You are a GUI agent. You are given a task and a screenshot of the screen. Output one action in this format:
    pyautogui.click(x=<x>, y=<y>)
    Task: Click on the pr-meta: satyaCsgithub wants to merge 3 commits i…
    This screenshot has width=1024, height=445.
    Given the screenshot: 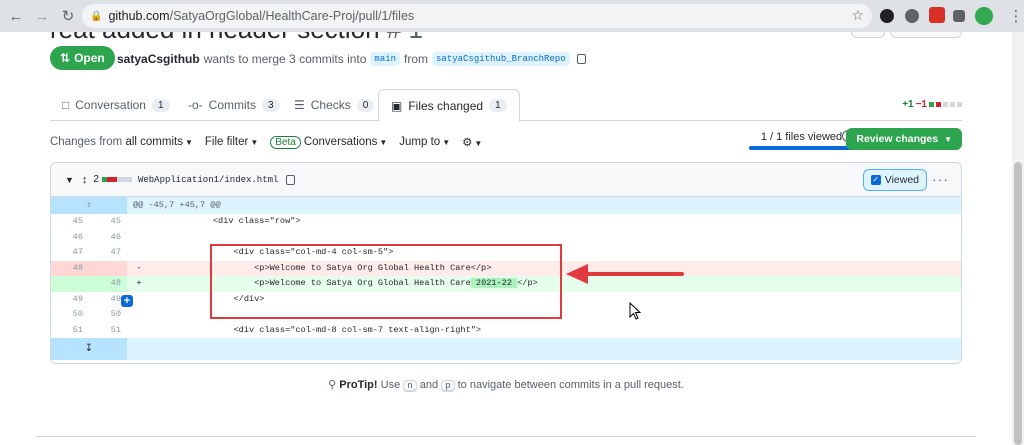 What is the action you would take?
    pyautogui.click(x=351, y=59)
    